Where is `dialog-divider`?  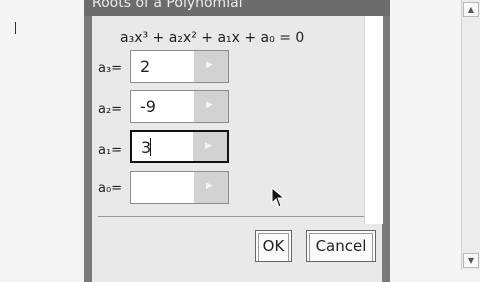
dialog-divider is located at coordinates (231, 216).